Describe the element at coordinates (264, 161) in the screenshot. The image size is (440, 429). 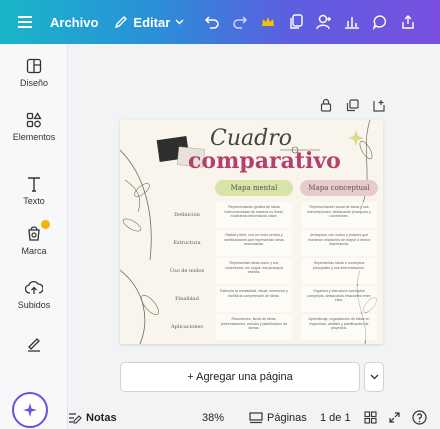
I see `slide-title-line2: comparativo` at that location.